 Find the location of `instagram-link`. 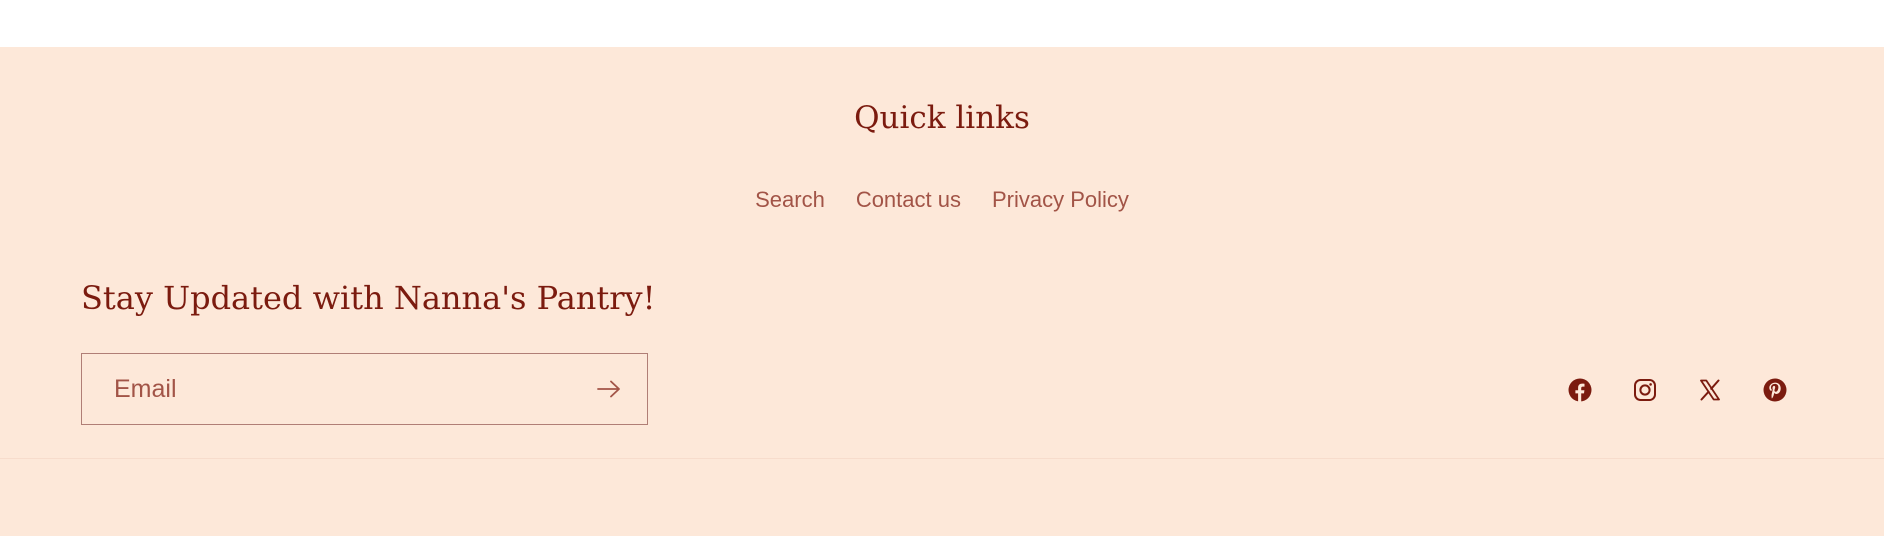

instagram-link is located at coordinates (1645, 390).